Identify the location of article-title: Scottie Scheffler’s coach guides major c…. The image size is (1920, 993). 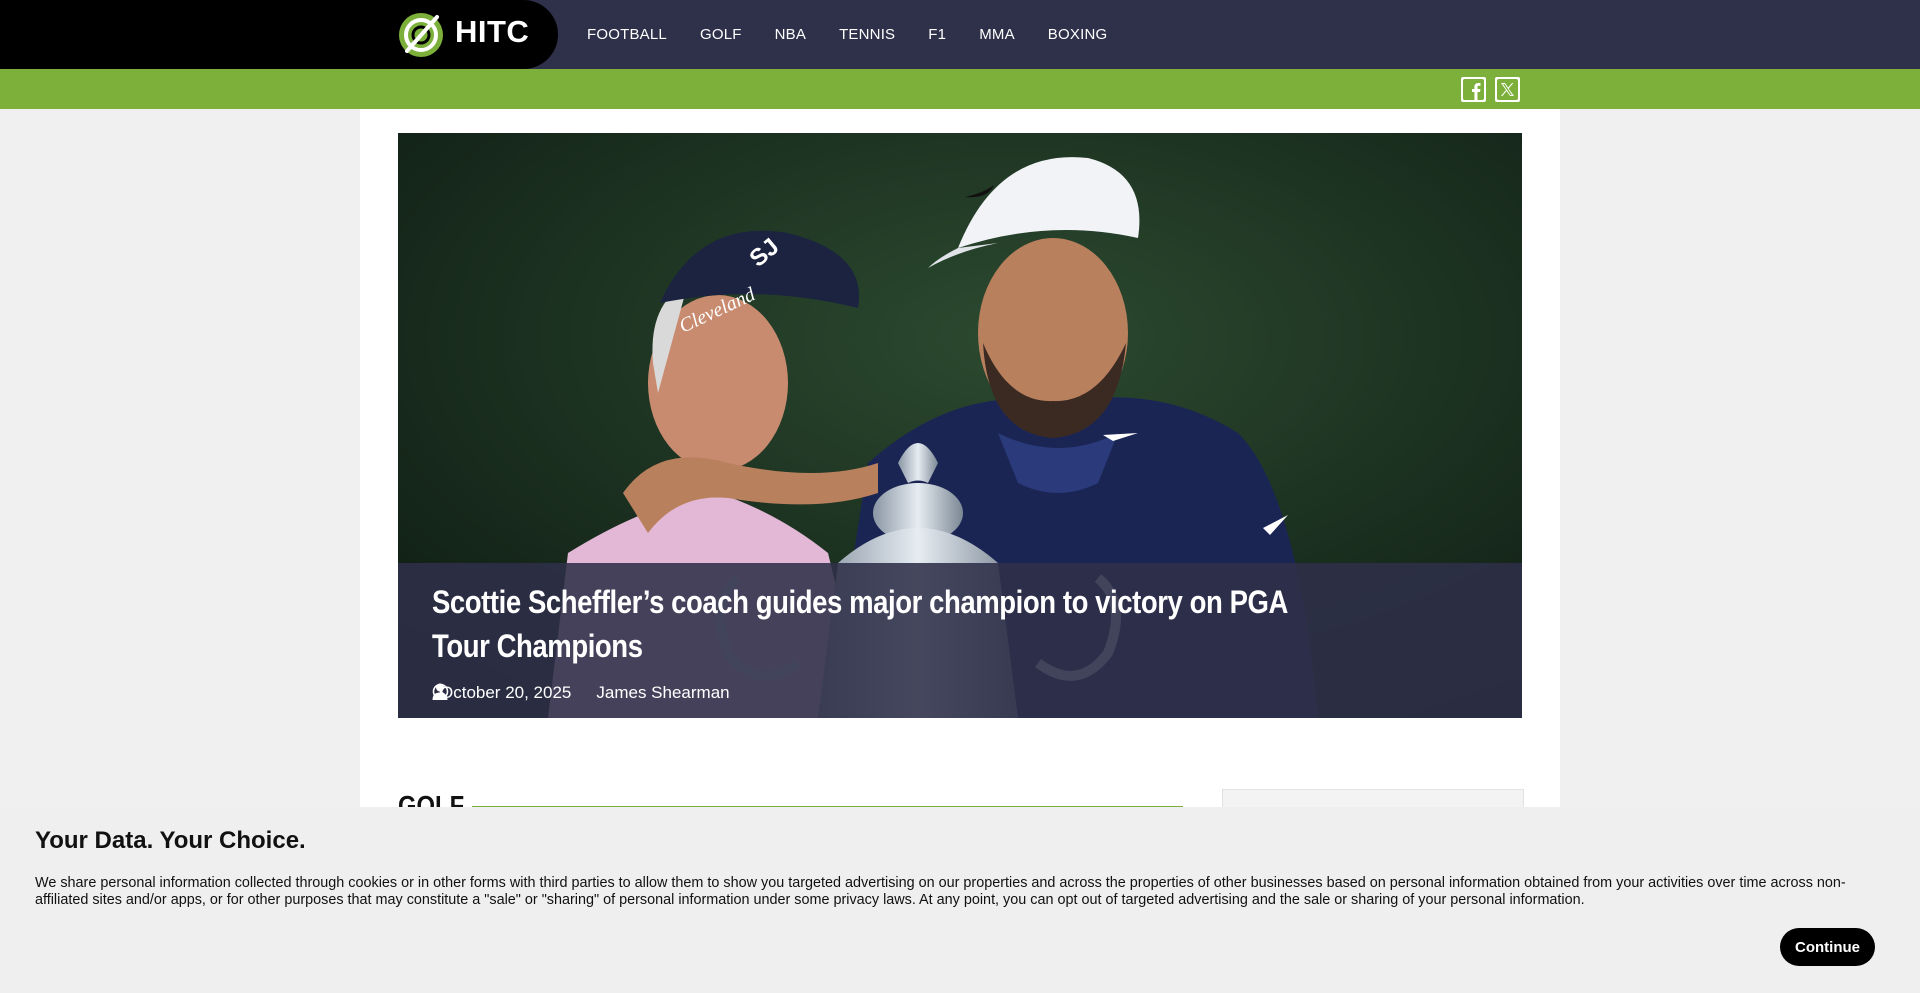
(862, 624).